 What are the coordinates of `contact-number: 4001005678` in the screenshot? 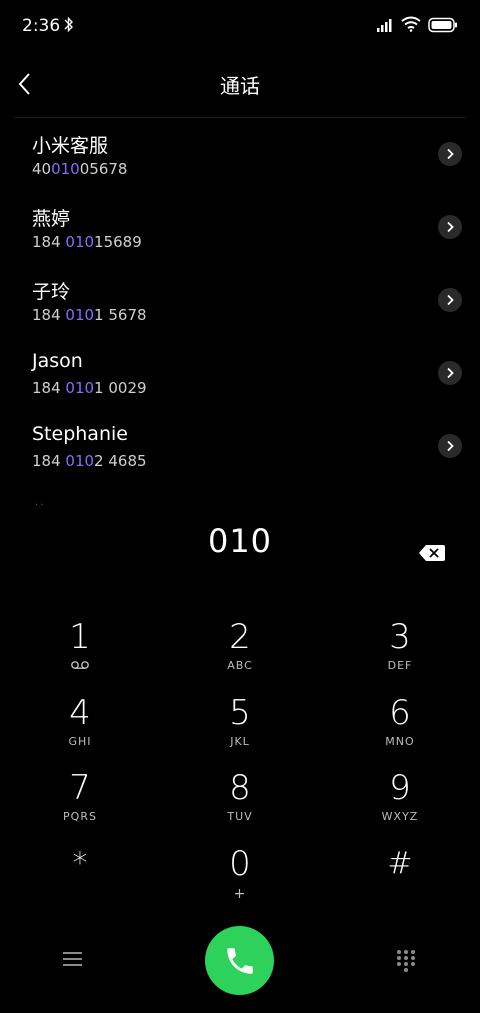 It's located at (80, 169).